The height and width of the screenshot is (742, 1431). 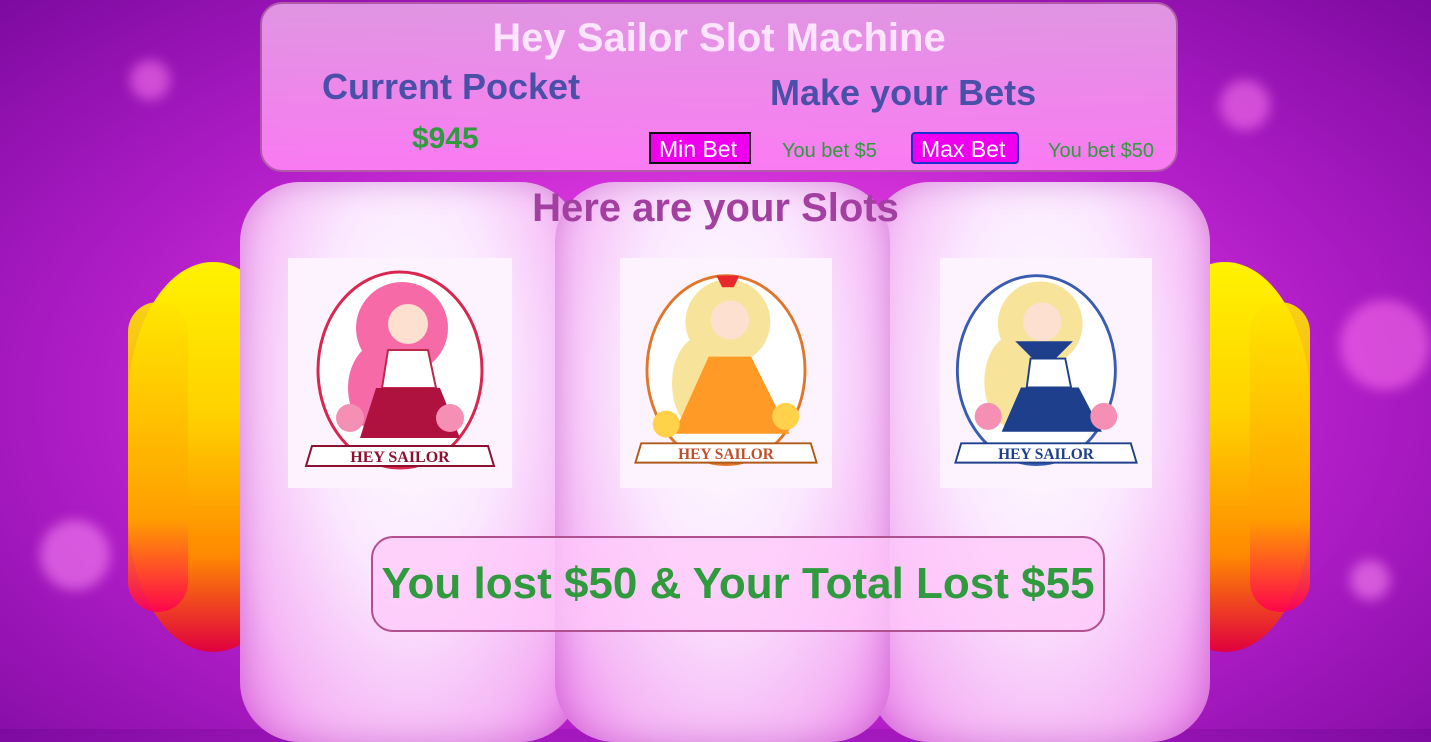 I want to click on current-pocket-label: Current Pocket, so click(x=451, y=86).